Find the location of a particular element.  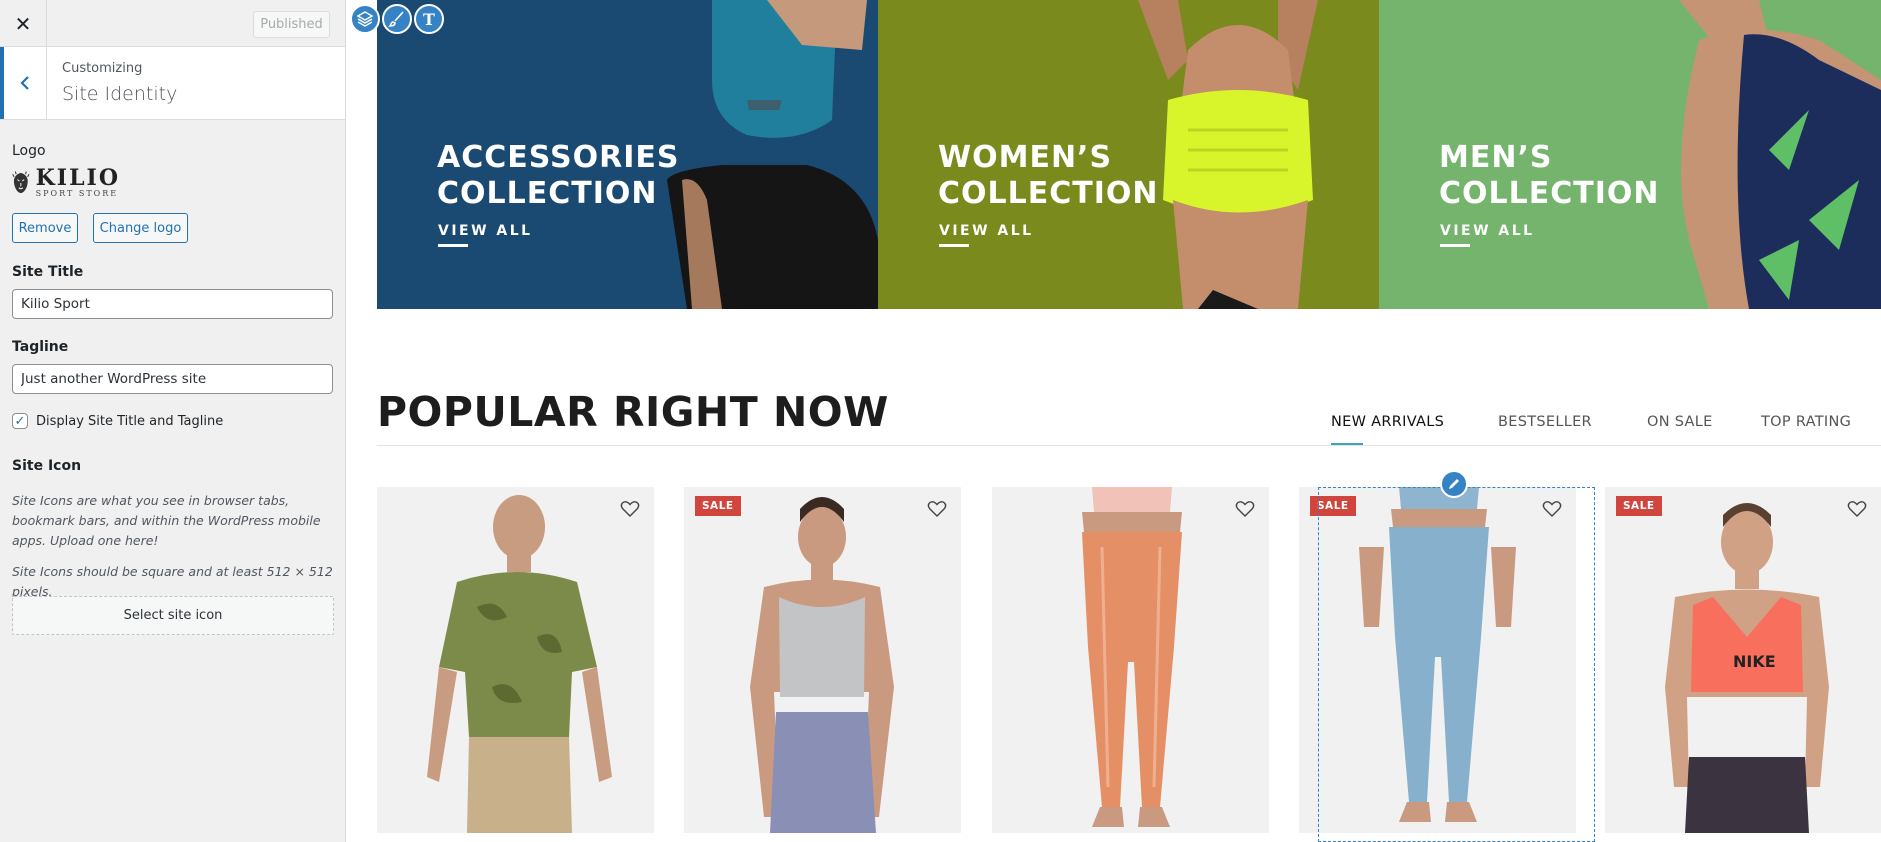

back-button is located at coordinates (23, 83).